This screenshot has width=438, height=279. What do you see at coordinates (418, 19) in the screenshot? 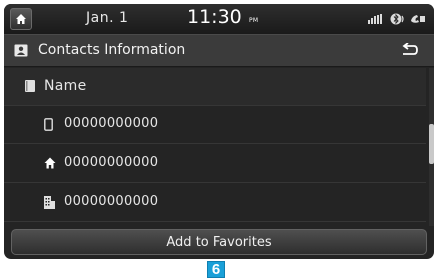
I see `phone-battery-icon` at bounding box center [418, 19].